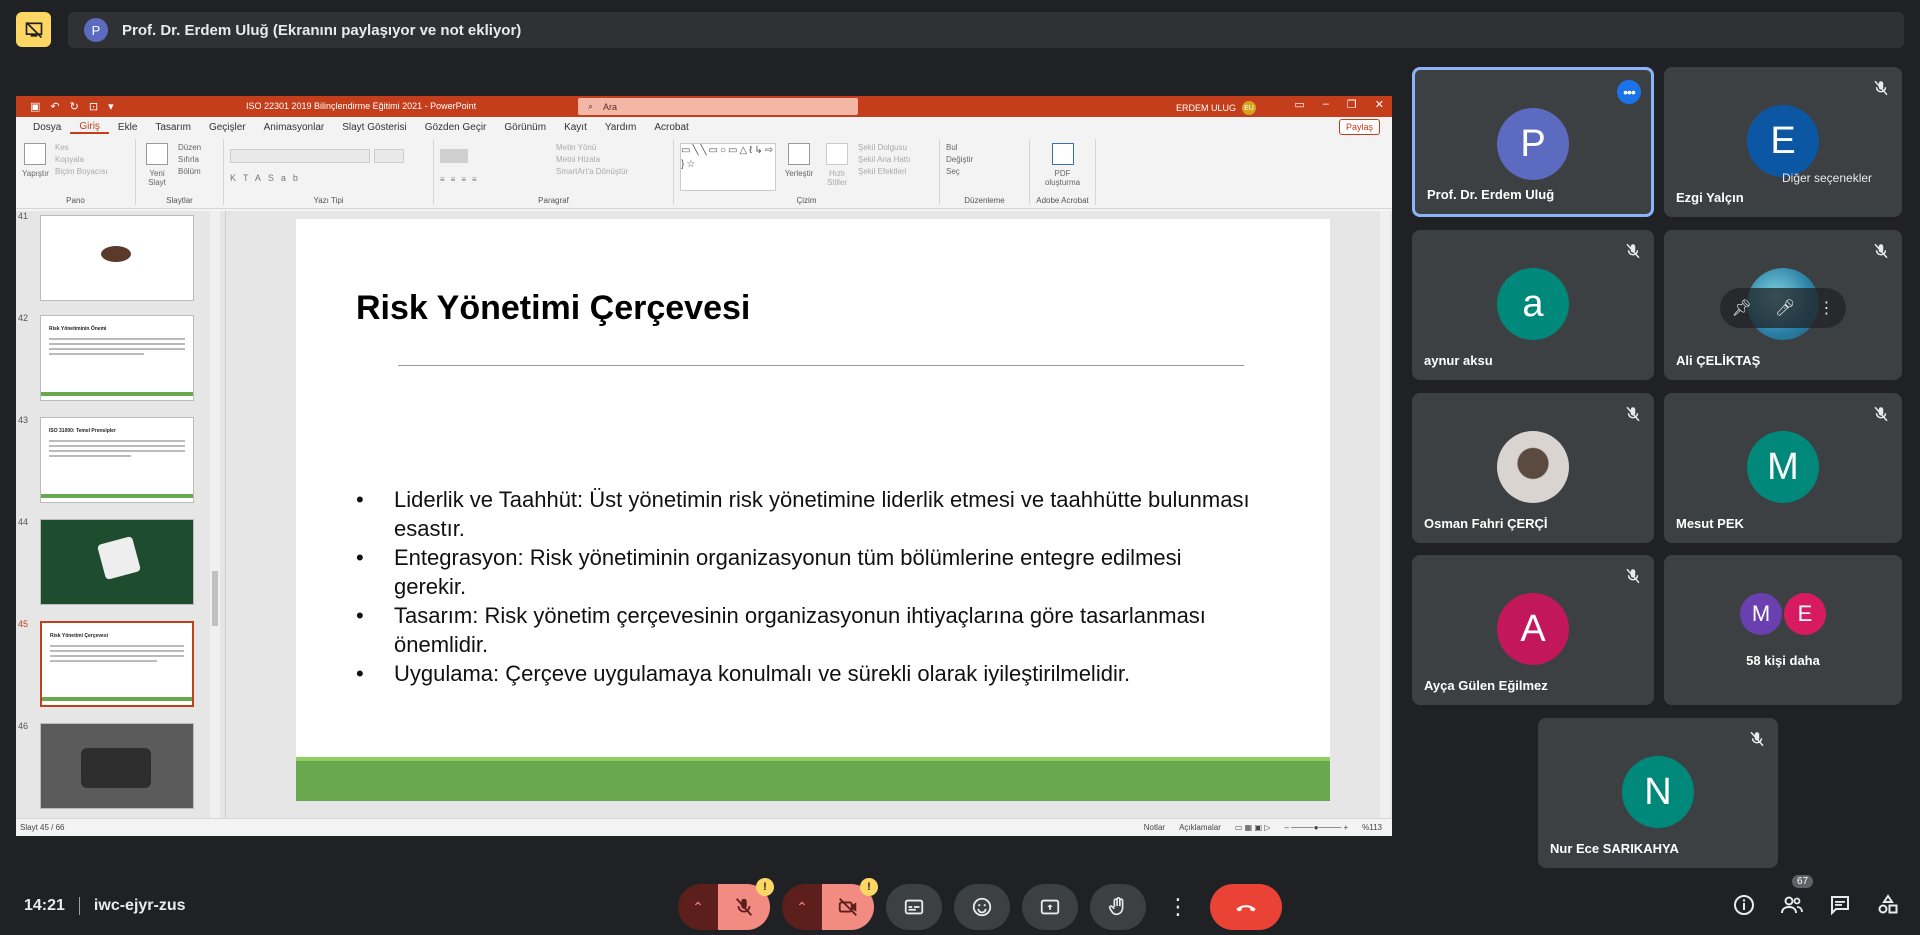 The image size is (1920, 935). Describe the element at coordinates (914, 907) in the screenshot. I see `captions-button` at that location.